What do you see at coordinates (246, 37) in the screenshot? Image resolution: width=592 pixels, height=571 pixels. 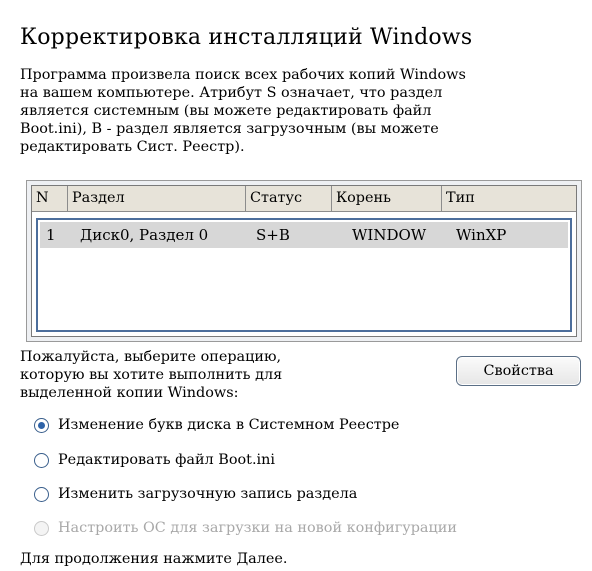 I see `page-title: Корректировка инсталляций Windows` at bounding box center [246, 37].